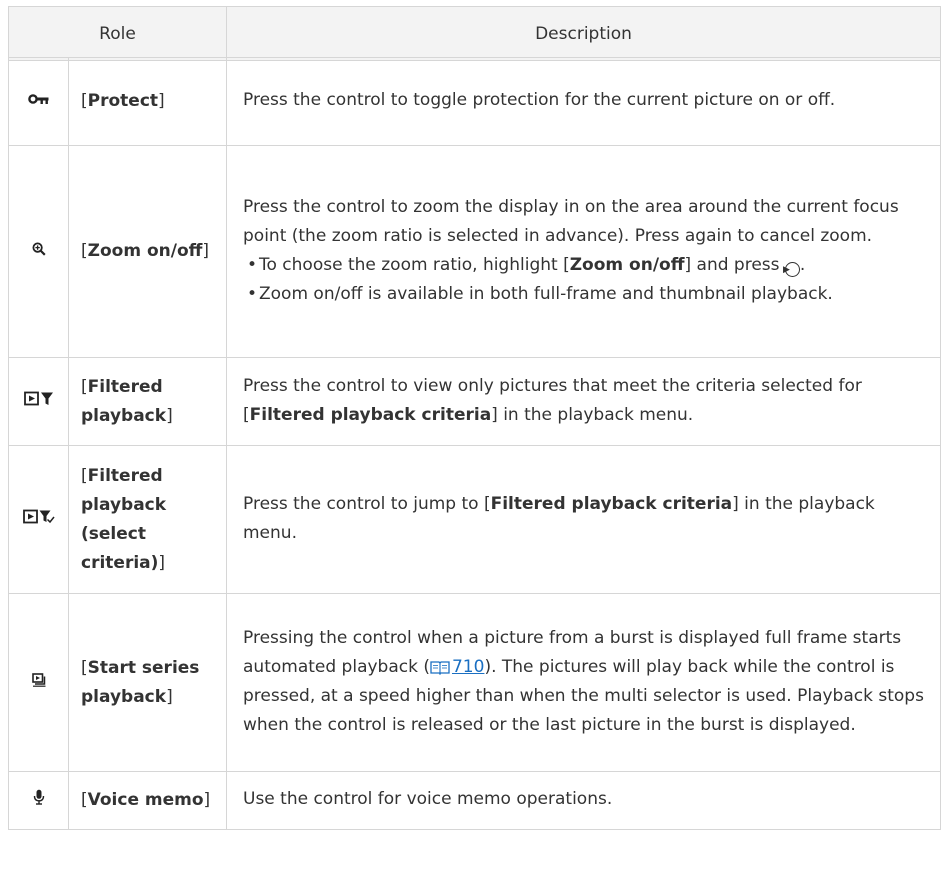 The height and width of the screenshot is (877, 948). I want to click on role-label: Protect, so click(123, 101).